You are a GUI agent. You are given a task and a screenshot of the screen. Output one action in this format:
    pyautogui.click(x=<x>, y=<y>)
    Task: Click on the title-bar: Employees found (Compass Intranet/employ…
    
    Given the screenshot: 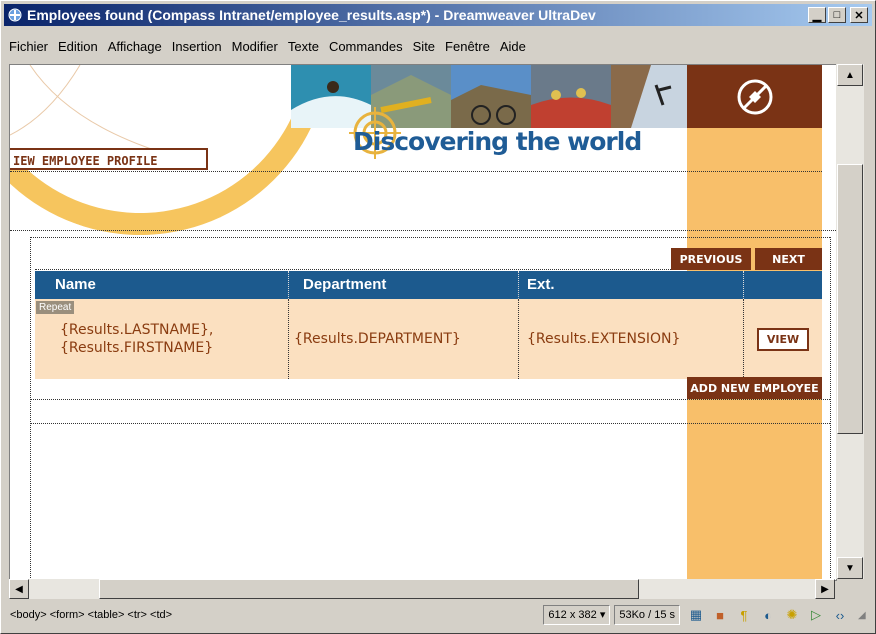 What is the action you would take?
    pyautogui.click(x=438, y=15)
    